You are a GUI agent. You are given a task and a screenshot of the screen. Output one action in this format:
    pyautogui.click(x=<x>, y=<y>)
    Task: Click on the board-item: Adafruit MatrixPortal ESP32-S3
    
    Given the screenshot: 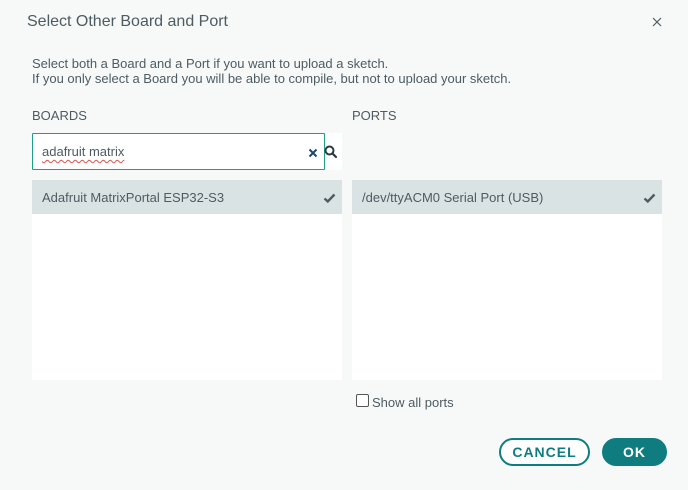 What is the action you would take?
    pyautogui.click(x=187, y=197)
    